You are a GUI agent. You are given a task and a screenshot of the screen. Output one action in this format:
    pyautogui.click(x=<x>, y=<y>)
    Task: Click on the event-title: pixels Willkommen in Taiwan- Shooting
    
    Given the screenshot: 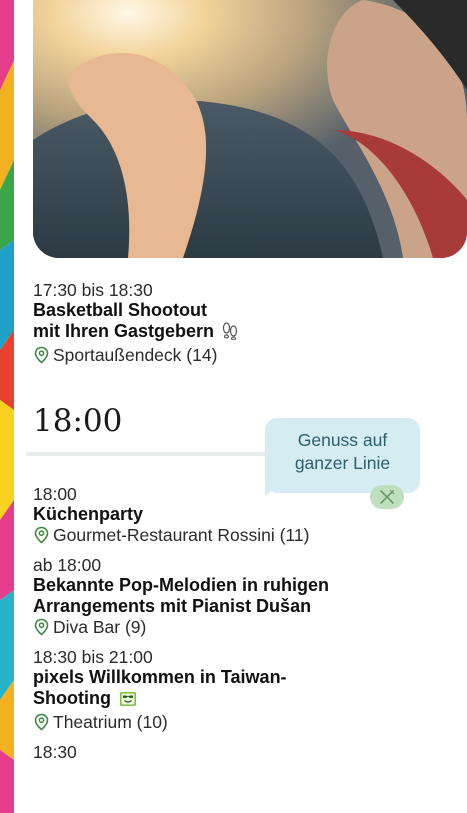 What is the action you would take?
    pyautogui.click(x=243, y=689)
    